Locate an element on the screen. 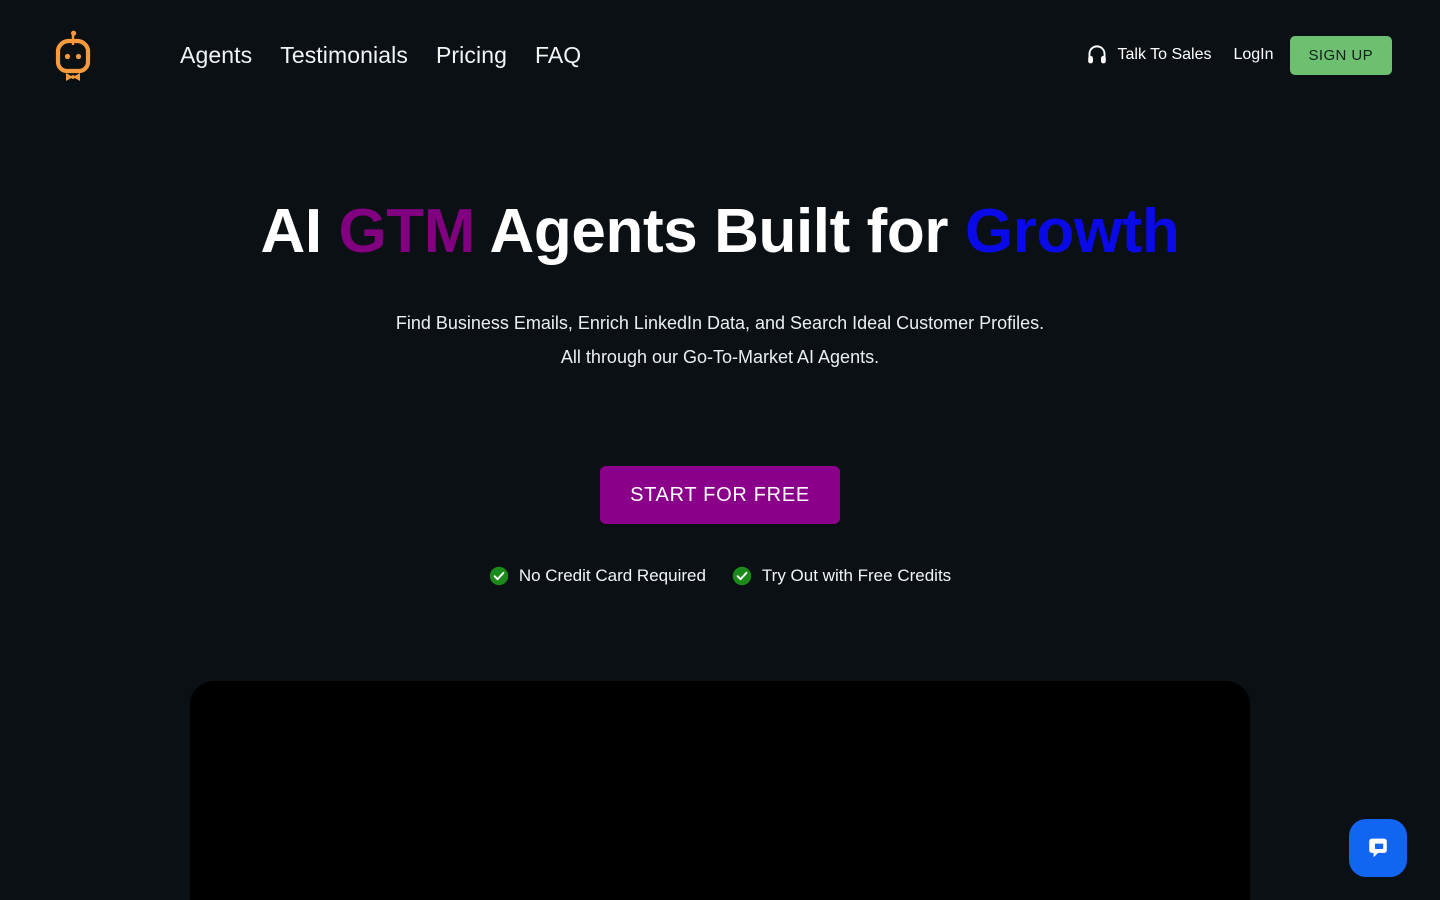 The width and height of the screenshot is (1440, 900). talk-to-sales-button: Talk To Sales is located at coordinates (1148, 55).